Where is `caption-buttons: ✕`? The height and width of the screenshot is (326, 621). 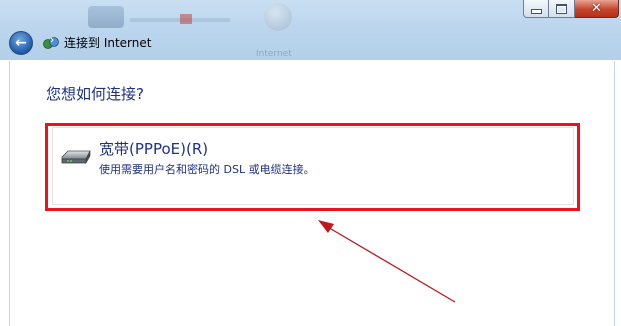
caption-buttons: ✕ is located at coordinates (571, 9).